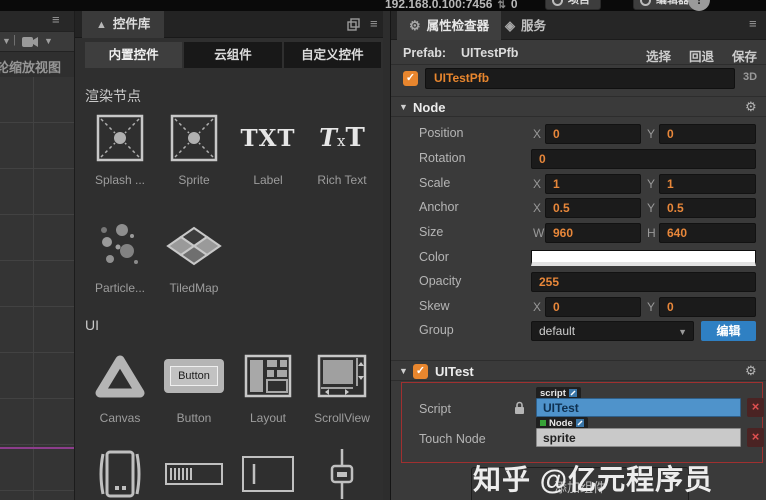 The width and height of the screenshot is (766, 500). What do you see at coordinates (92, 325) in the screenshot?
I see `section-ui: UI` at bounding box center [92, 325].